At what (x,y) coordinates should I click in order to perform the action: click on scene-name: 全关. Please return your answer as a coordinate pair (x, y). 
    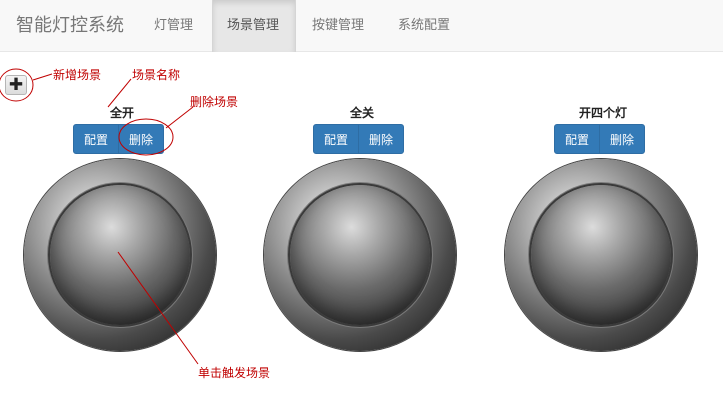
    Looking at the image, I should click on (361, 113).